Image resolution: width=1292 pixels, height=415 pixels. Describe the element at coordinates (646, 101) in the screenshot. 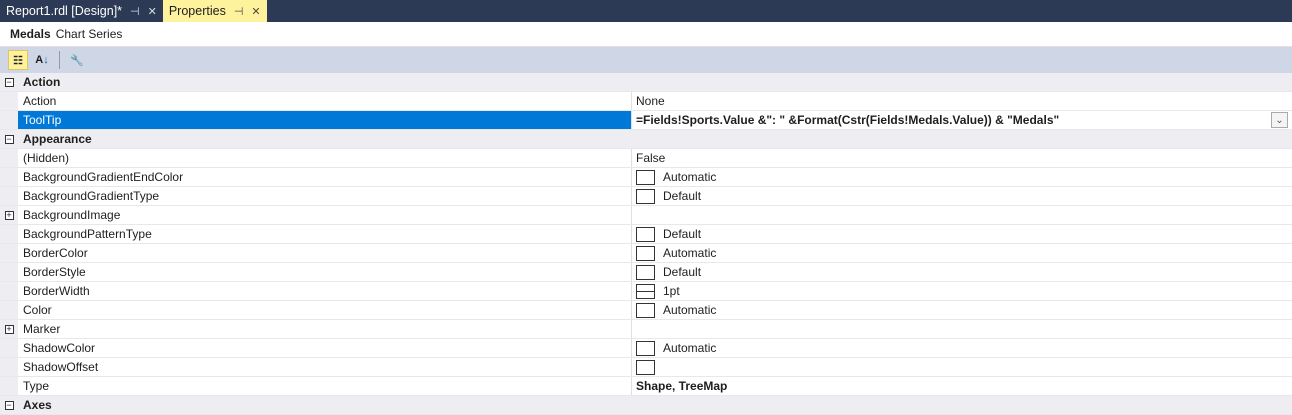

I see `property-row: Action None` at that location.